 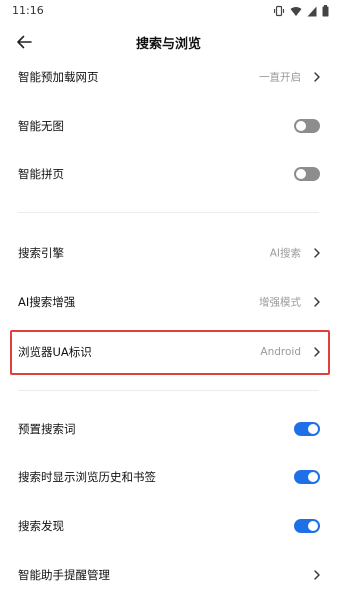 What do you see at coordinates (168, 477) in the screenshot?
I see `setting-show-history-bookmarks: 搜索时显示浏览历史和书签` at bounding box center [168, 477].